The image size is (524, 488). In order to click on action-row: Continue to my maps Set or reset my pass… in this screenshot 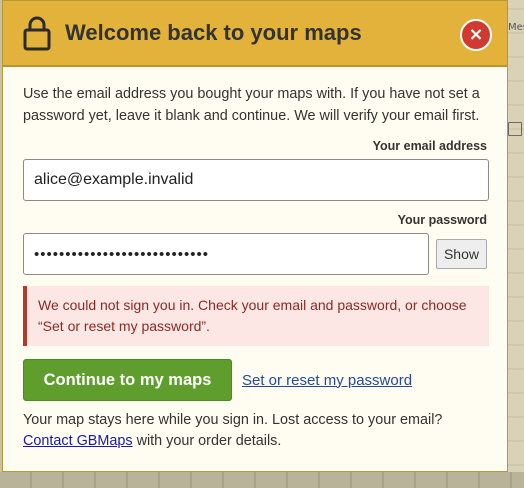, I will do `click(255, 380)`.